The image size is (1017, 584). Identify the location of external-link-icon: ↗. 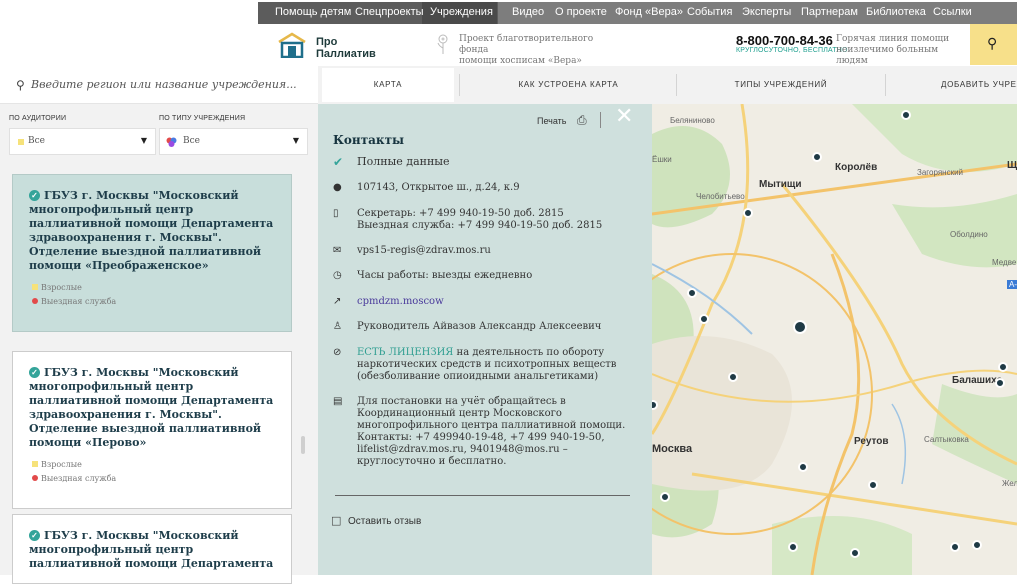
(337, 301).